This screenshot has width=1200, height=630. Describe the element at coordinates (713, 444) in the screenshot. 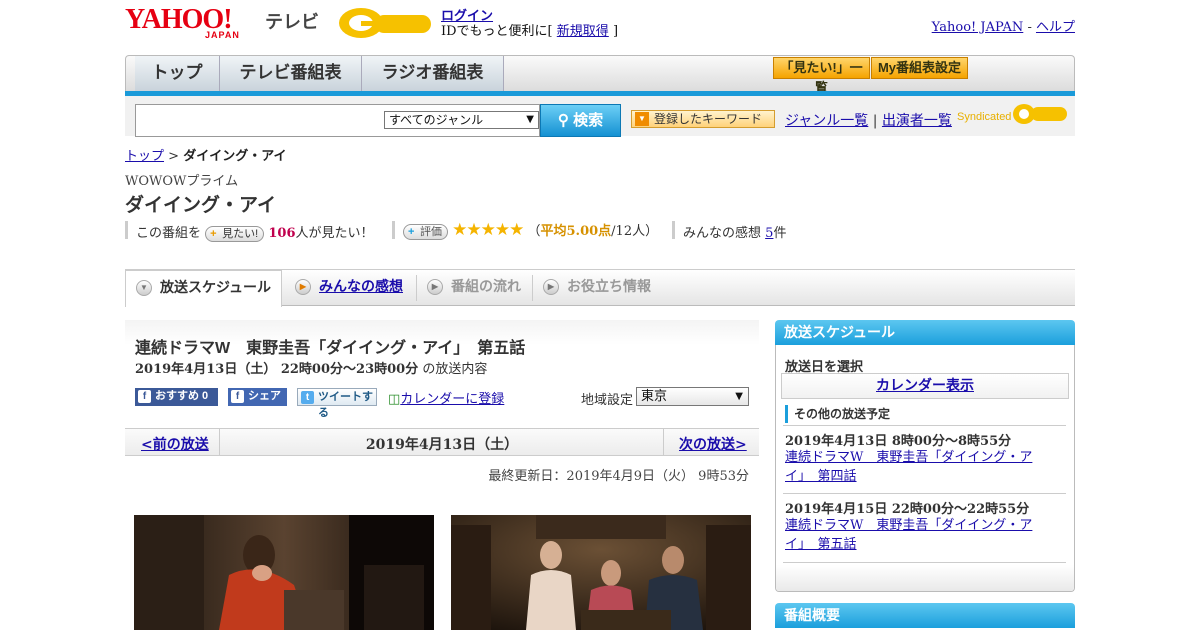

I see `next-broadcast-link: 次の放送>` at that location.